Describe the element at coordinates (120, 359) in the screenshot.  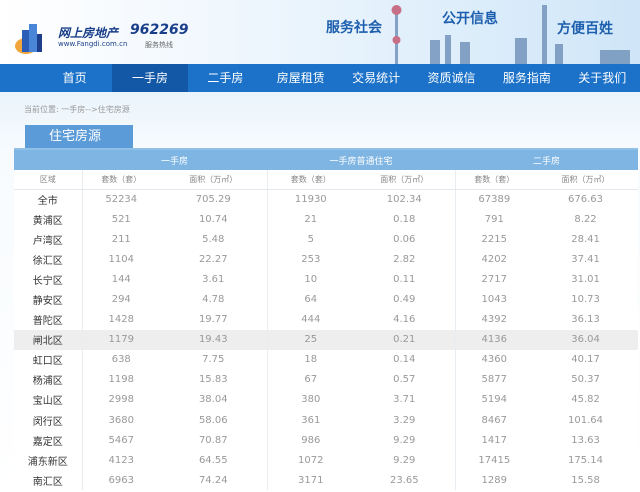
I see `cell-value: 638` at that location.